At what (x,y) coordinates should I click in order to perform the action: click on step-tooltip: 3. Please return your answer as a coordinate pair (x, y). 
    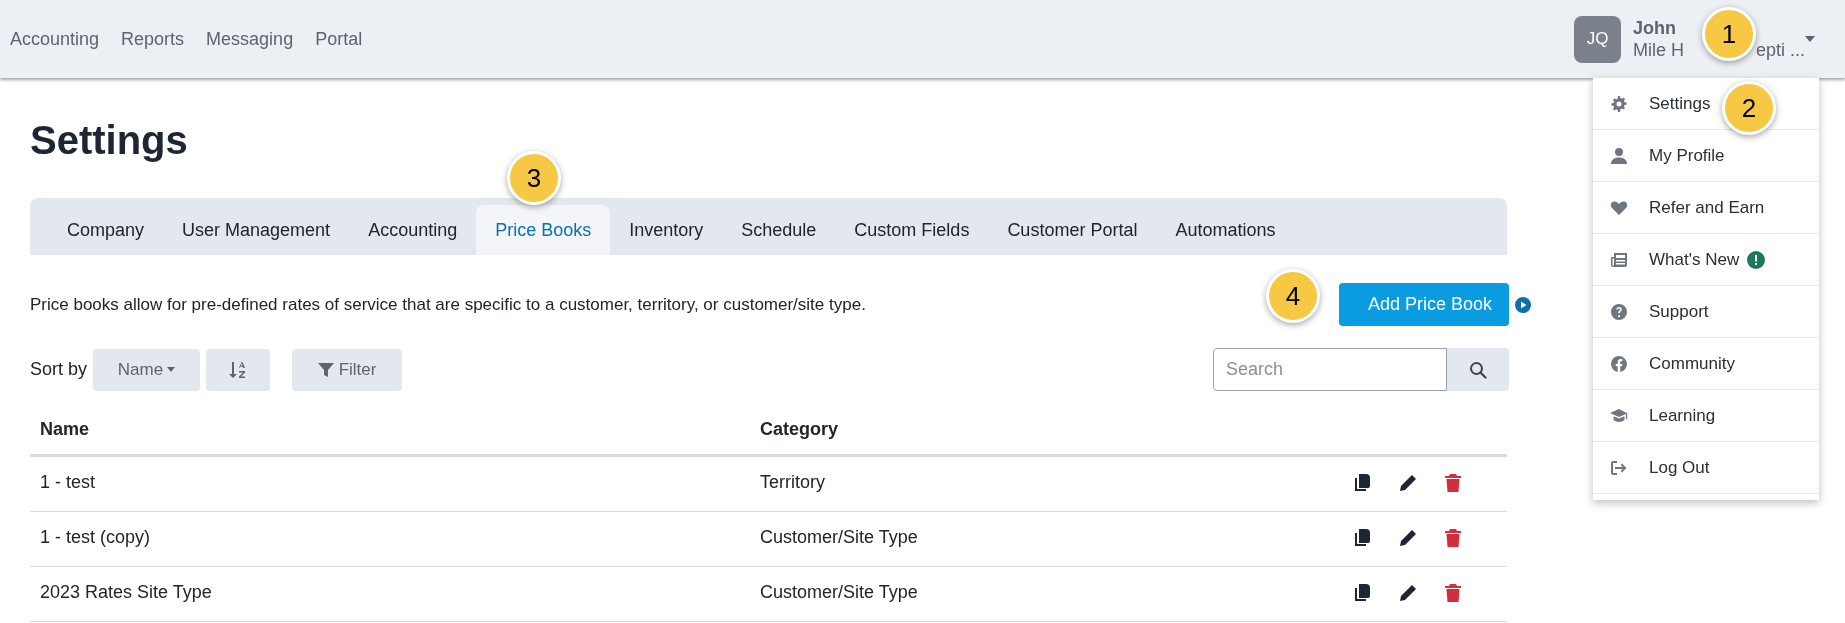
    Looking at the image, I should click on (534, 178).